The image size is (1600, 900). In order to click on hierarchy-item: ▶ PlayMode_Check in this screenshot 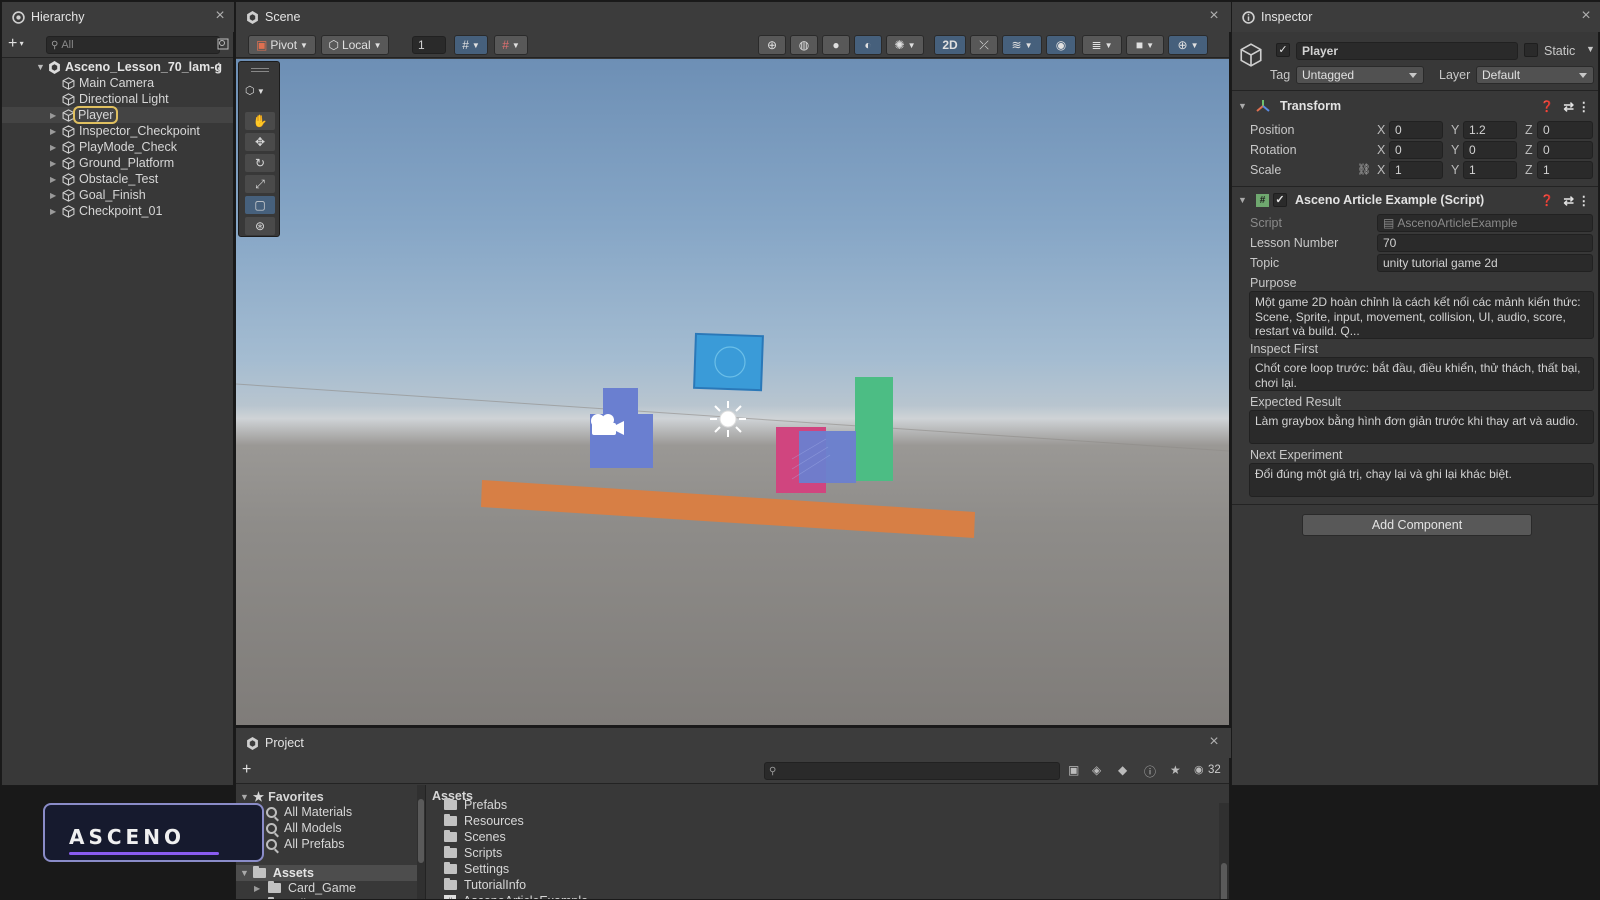, I will do `click(117, 147)`.